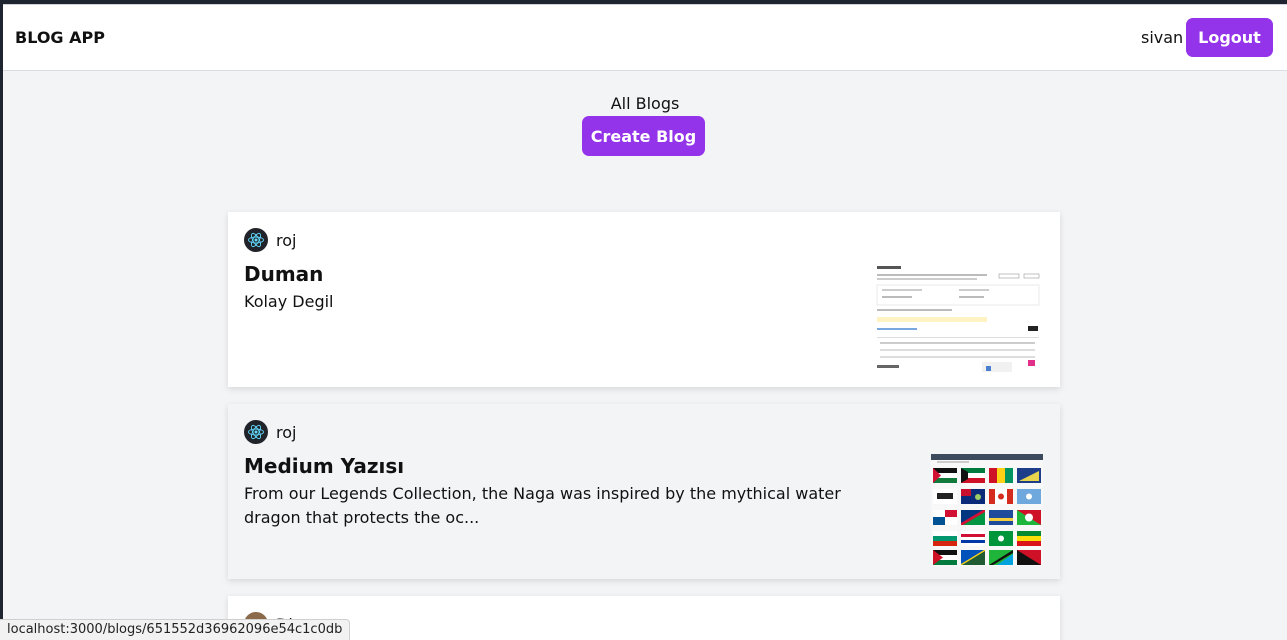 This screenshot has width=1287, height=640. Describe the element at coordinates (645, 103) in the screenshot. I see `page-heading: All Blogs` at that location.